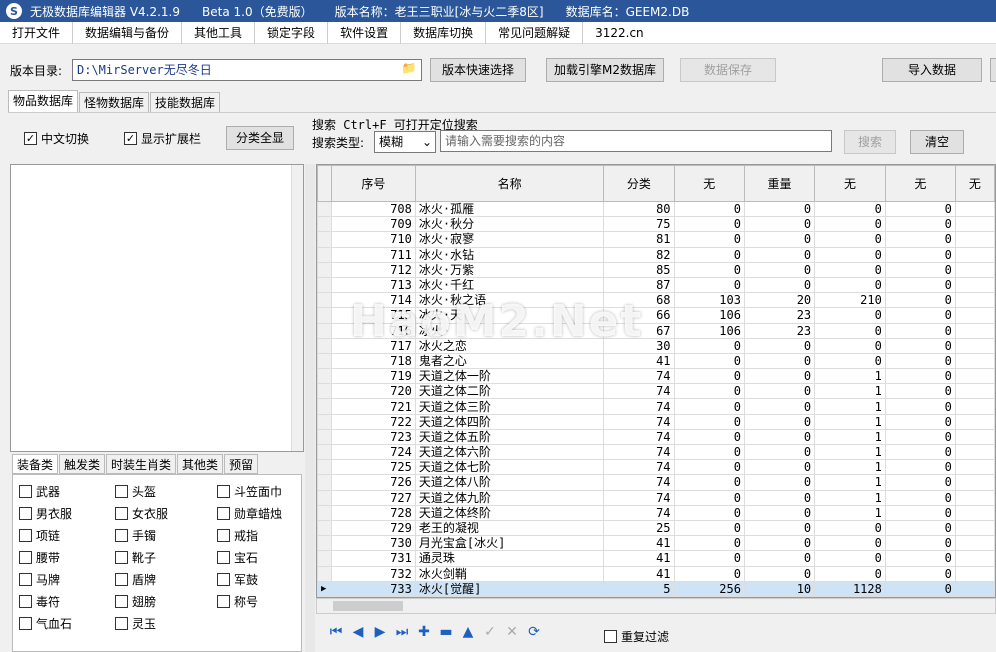 This screenshot has height=652, width=996. Describe the element at coordinates (373, 467) in the screenshot. I see `table-cell: 725` at that location.